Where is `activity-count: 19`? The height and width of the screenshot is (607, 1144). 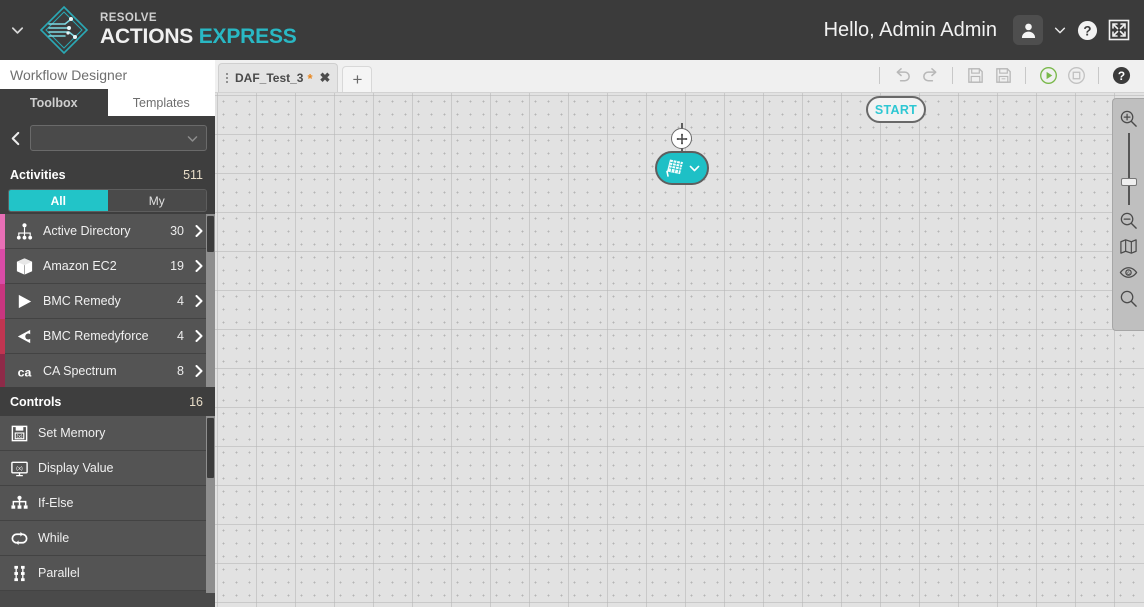 activity-count: 19 is located at coordinates (177, 266).